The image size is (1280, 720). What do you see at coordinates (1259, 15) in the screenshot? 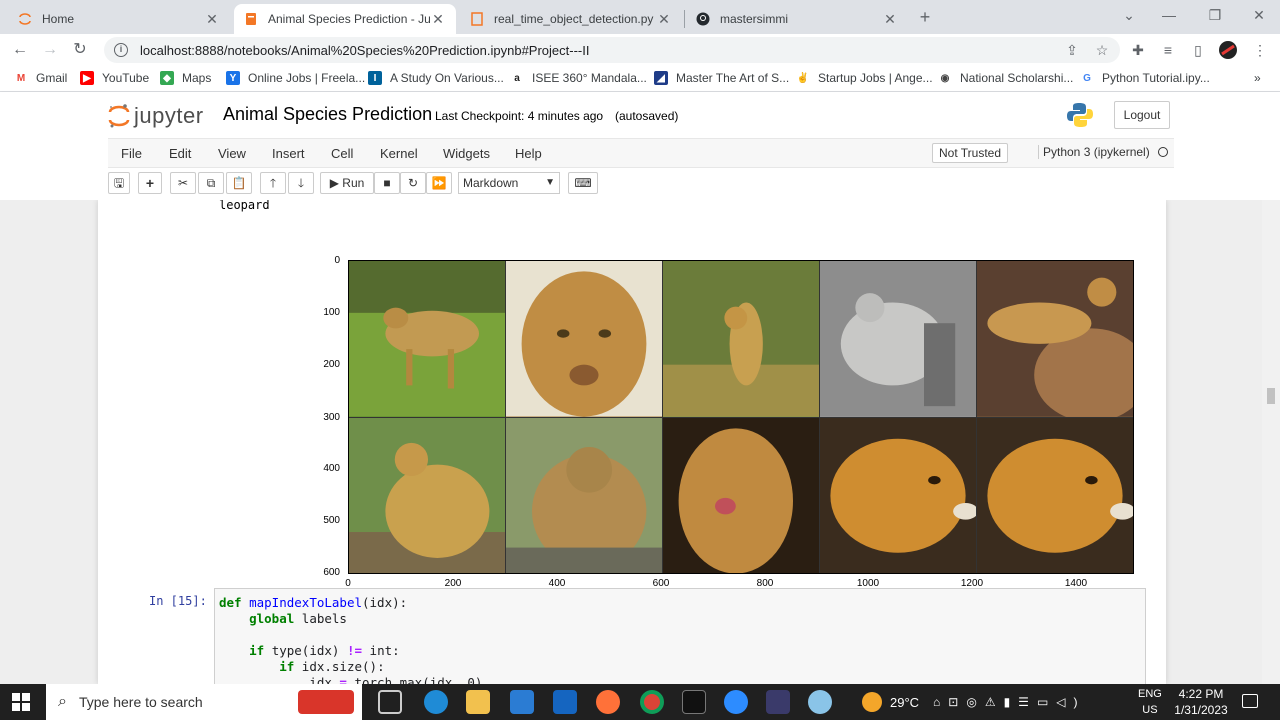
I see `window-close-button: ✕` at bounding box center [1259, 15].